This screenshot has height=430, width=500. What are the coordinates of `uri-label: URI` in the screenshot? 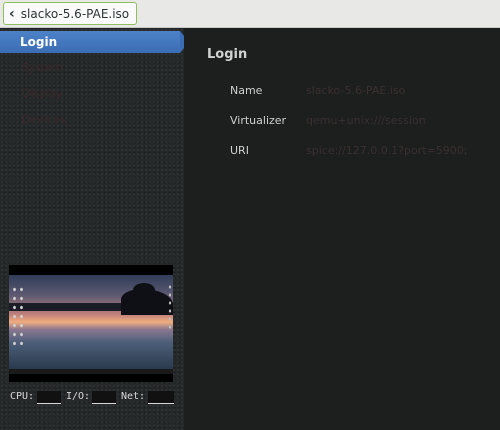 It's located at (239, 150).